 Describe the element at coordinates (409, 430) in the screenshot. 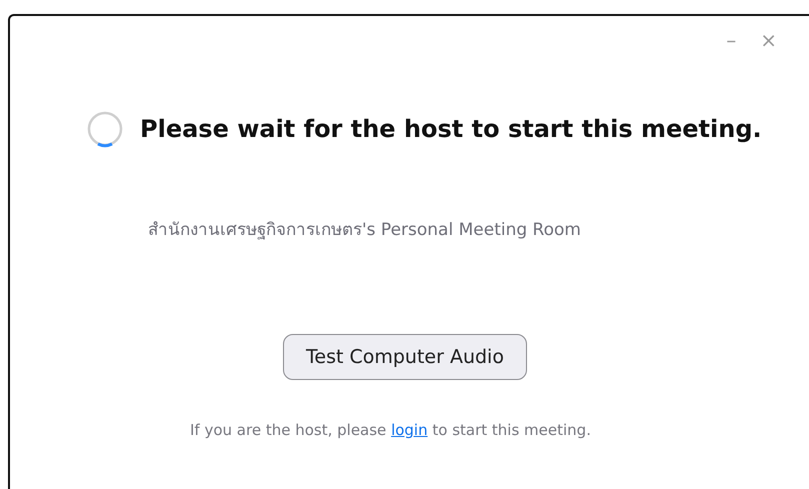

I see `login-link: login` at that location.